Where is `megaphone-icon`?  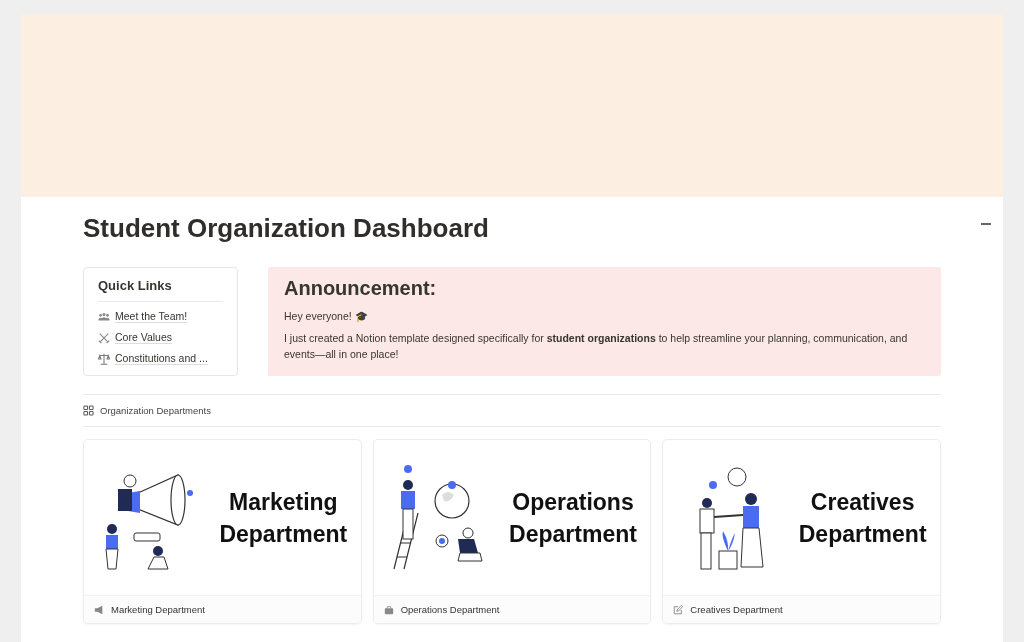 megaphone-icon is located at coordinates (99, 609).